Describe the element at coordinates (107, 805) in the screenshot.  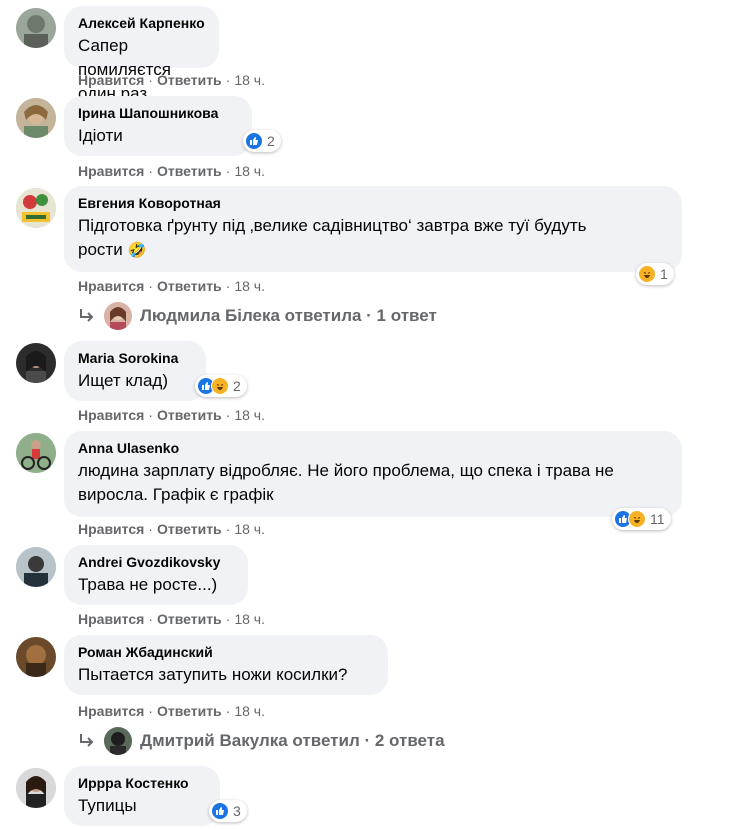
I see `comment-text: Тупицы` at that location.